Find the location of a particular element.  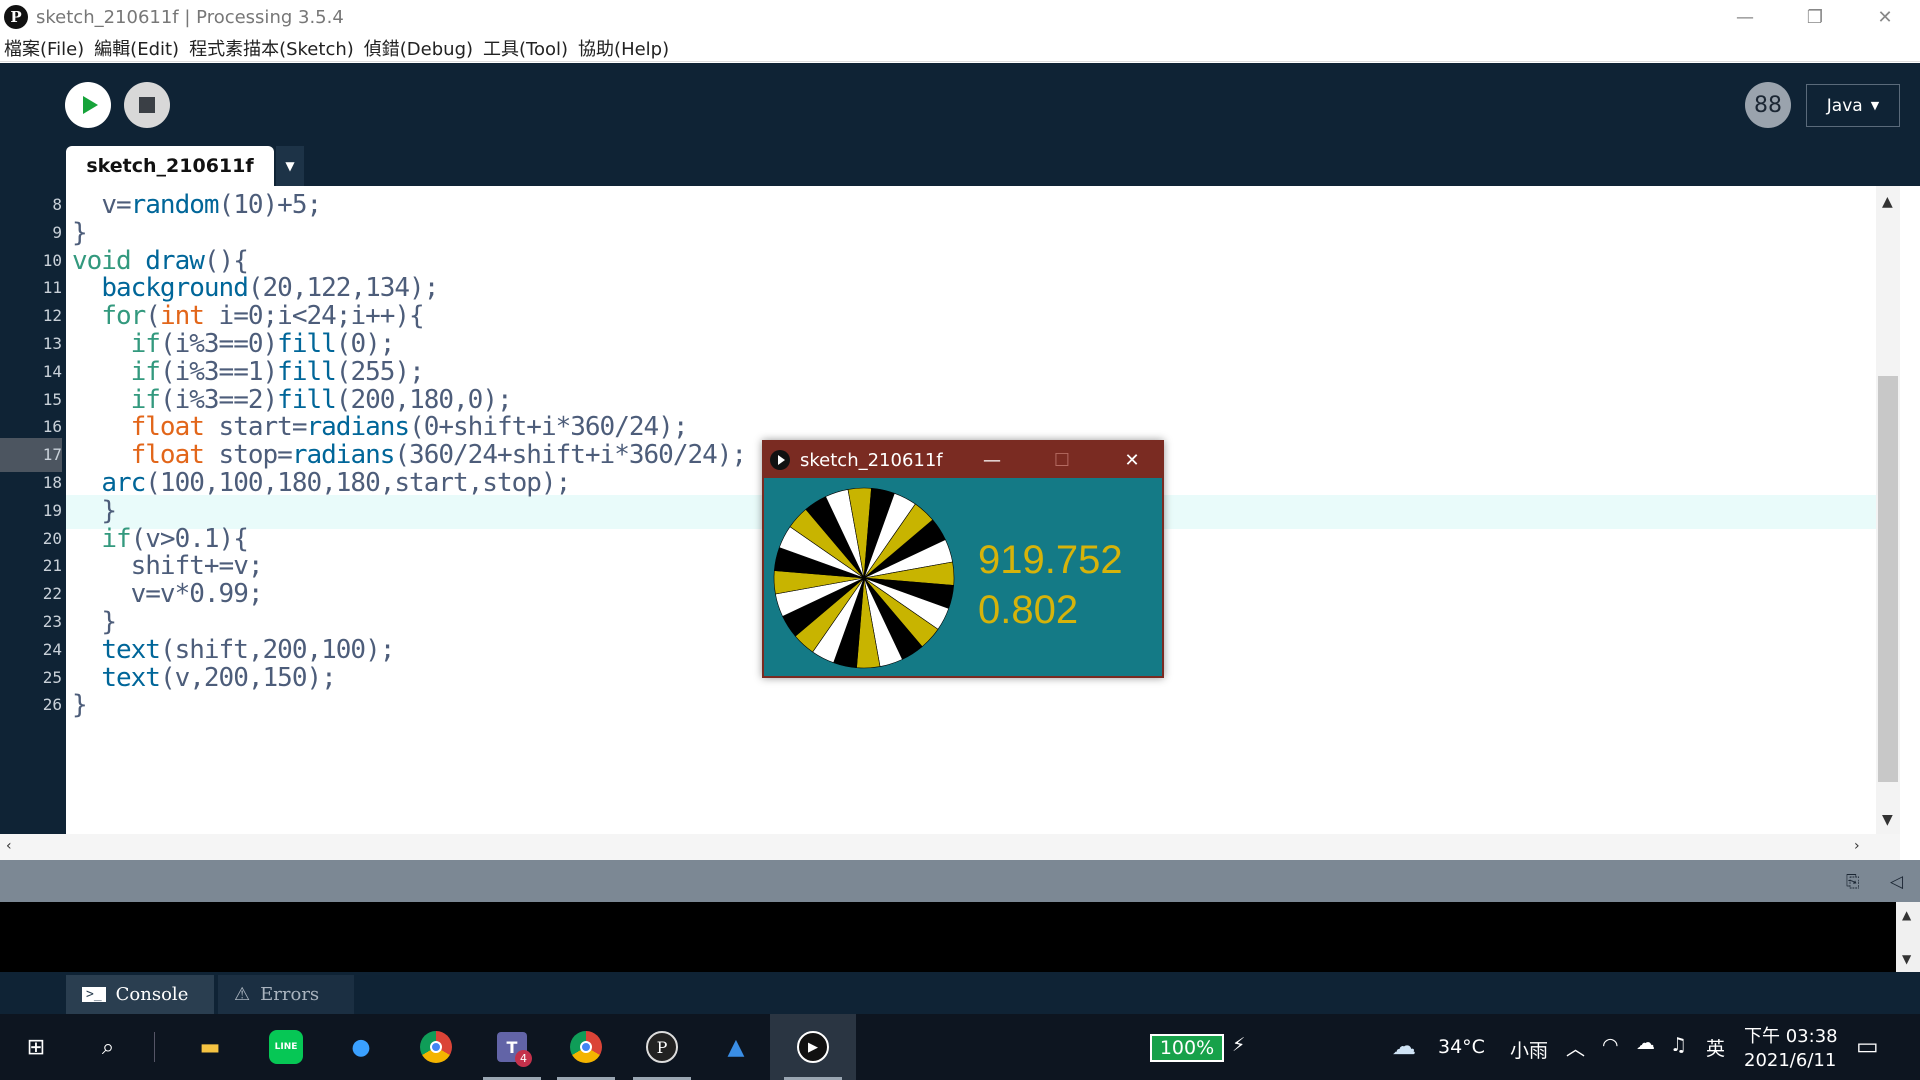

sketch-title-bar: sketch_210611f — ☐ ✕ is located at coordinates (963, 460).